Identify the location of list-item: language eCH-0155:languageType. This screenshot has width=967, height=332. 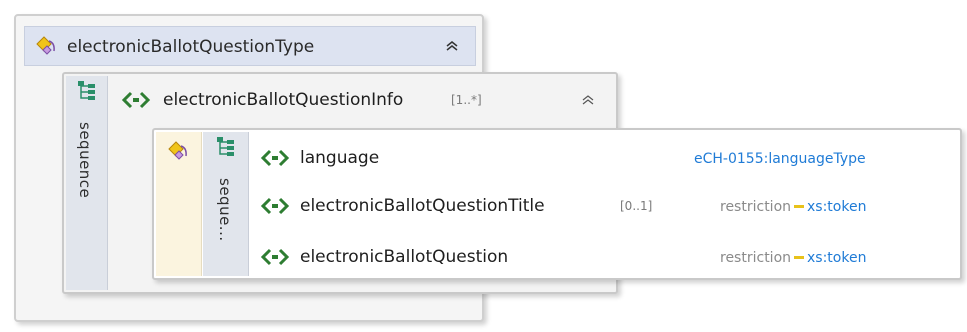
(605, 158).